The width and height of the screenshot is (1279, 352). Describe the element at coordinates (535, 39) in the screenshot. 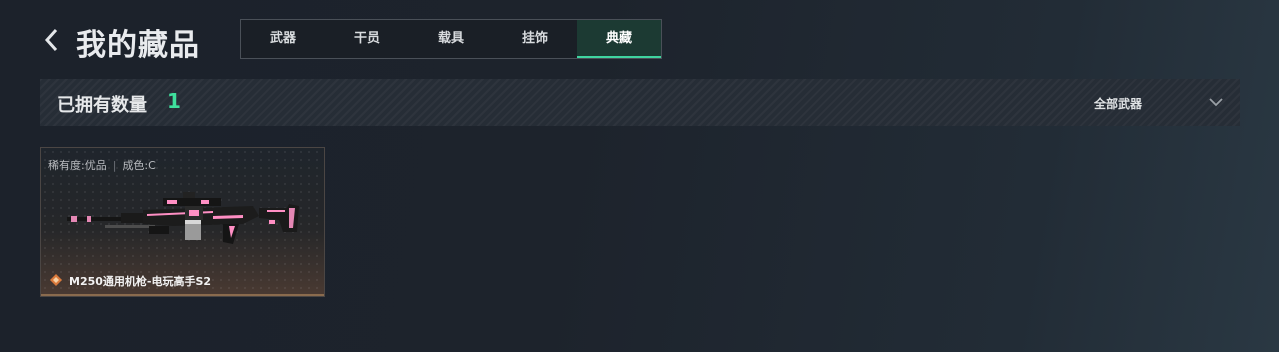

I see `tab-charms: 挂饰` at that location.